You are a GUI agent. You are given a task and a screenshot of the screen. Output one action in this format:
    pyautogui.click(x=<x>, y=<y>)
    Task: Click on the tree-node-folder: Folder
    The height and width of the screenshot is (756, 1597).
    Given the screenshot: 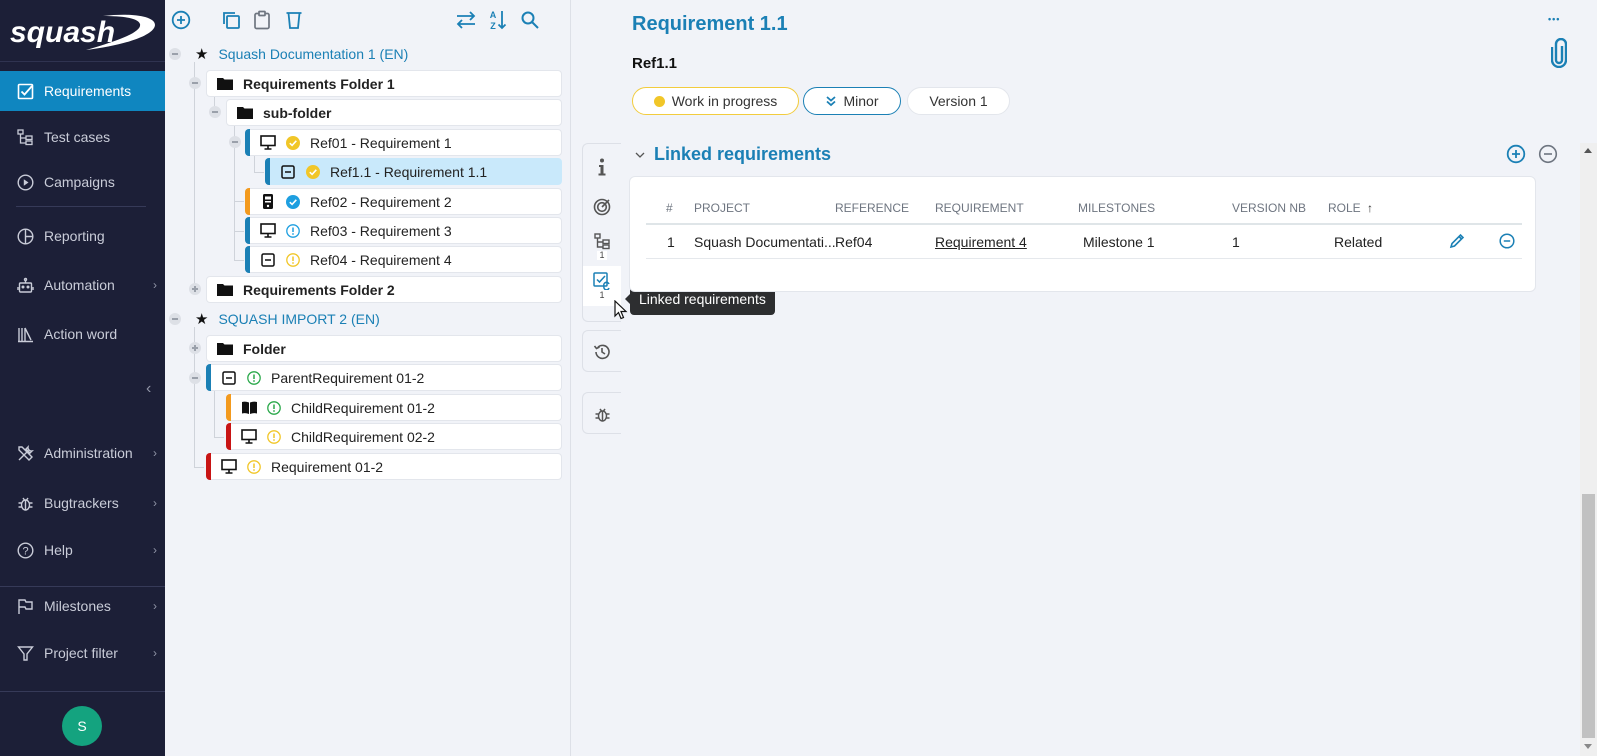 What is the action you would take?
    pyautogui.click(x=384, y=348)
    